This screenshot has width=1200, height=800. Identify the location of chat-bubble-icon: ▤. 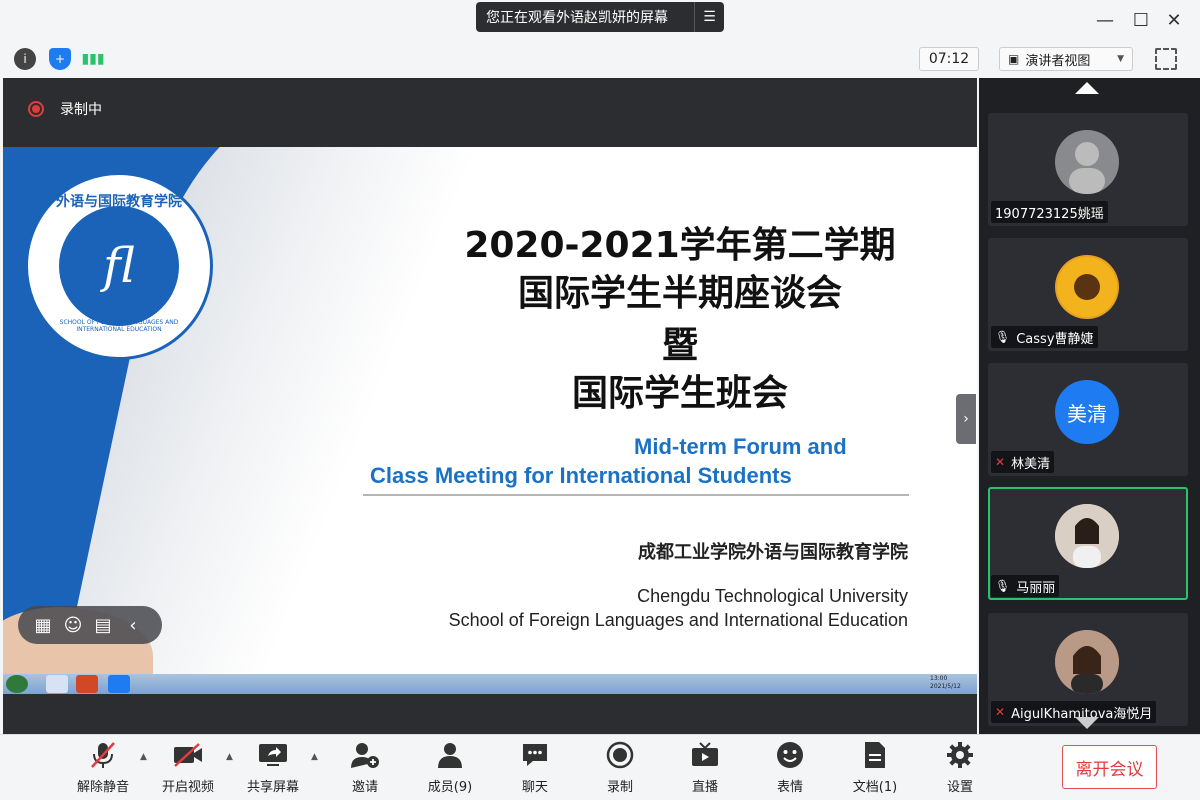
(103, 625).